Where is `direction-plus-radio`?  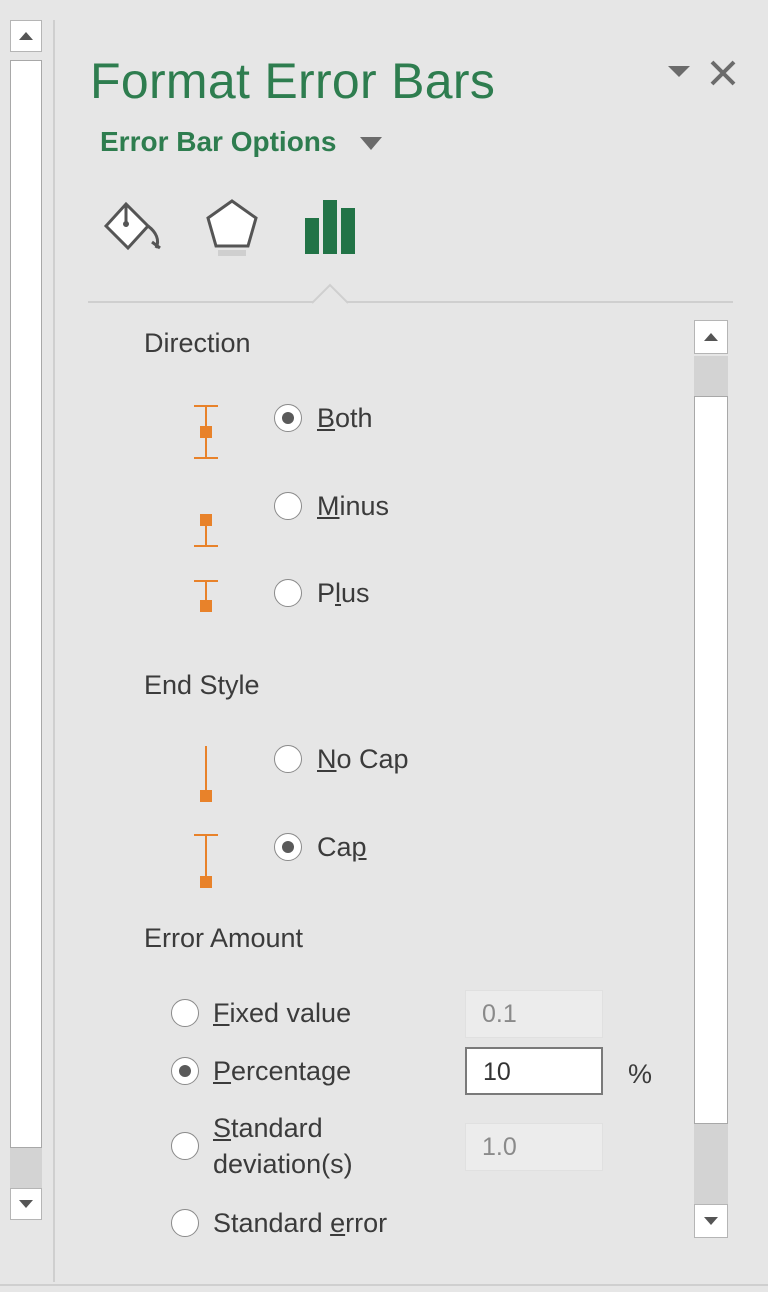
direction-plus-radio is located at coordinates (288, 593).